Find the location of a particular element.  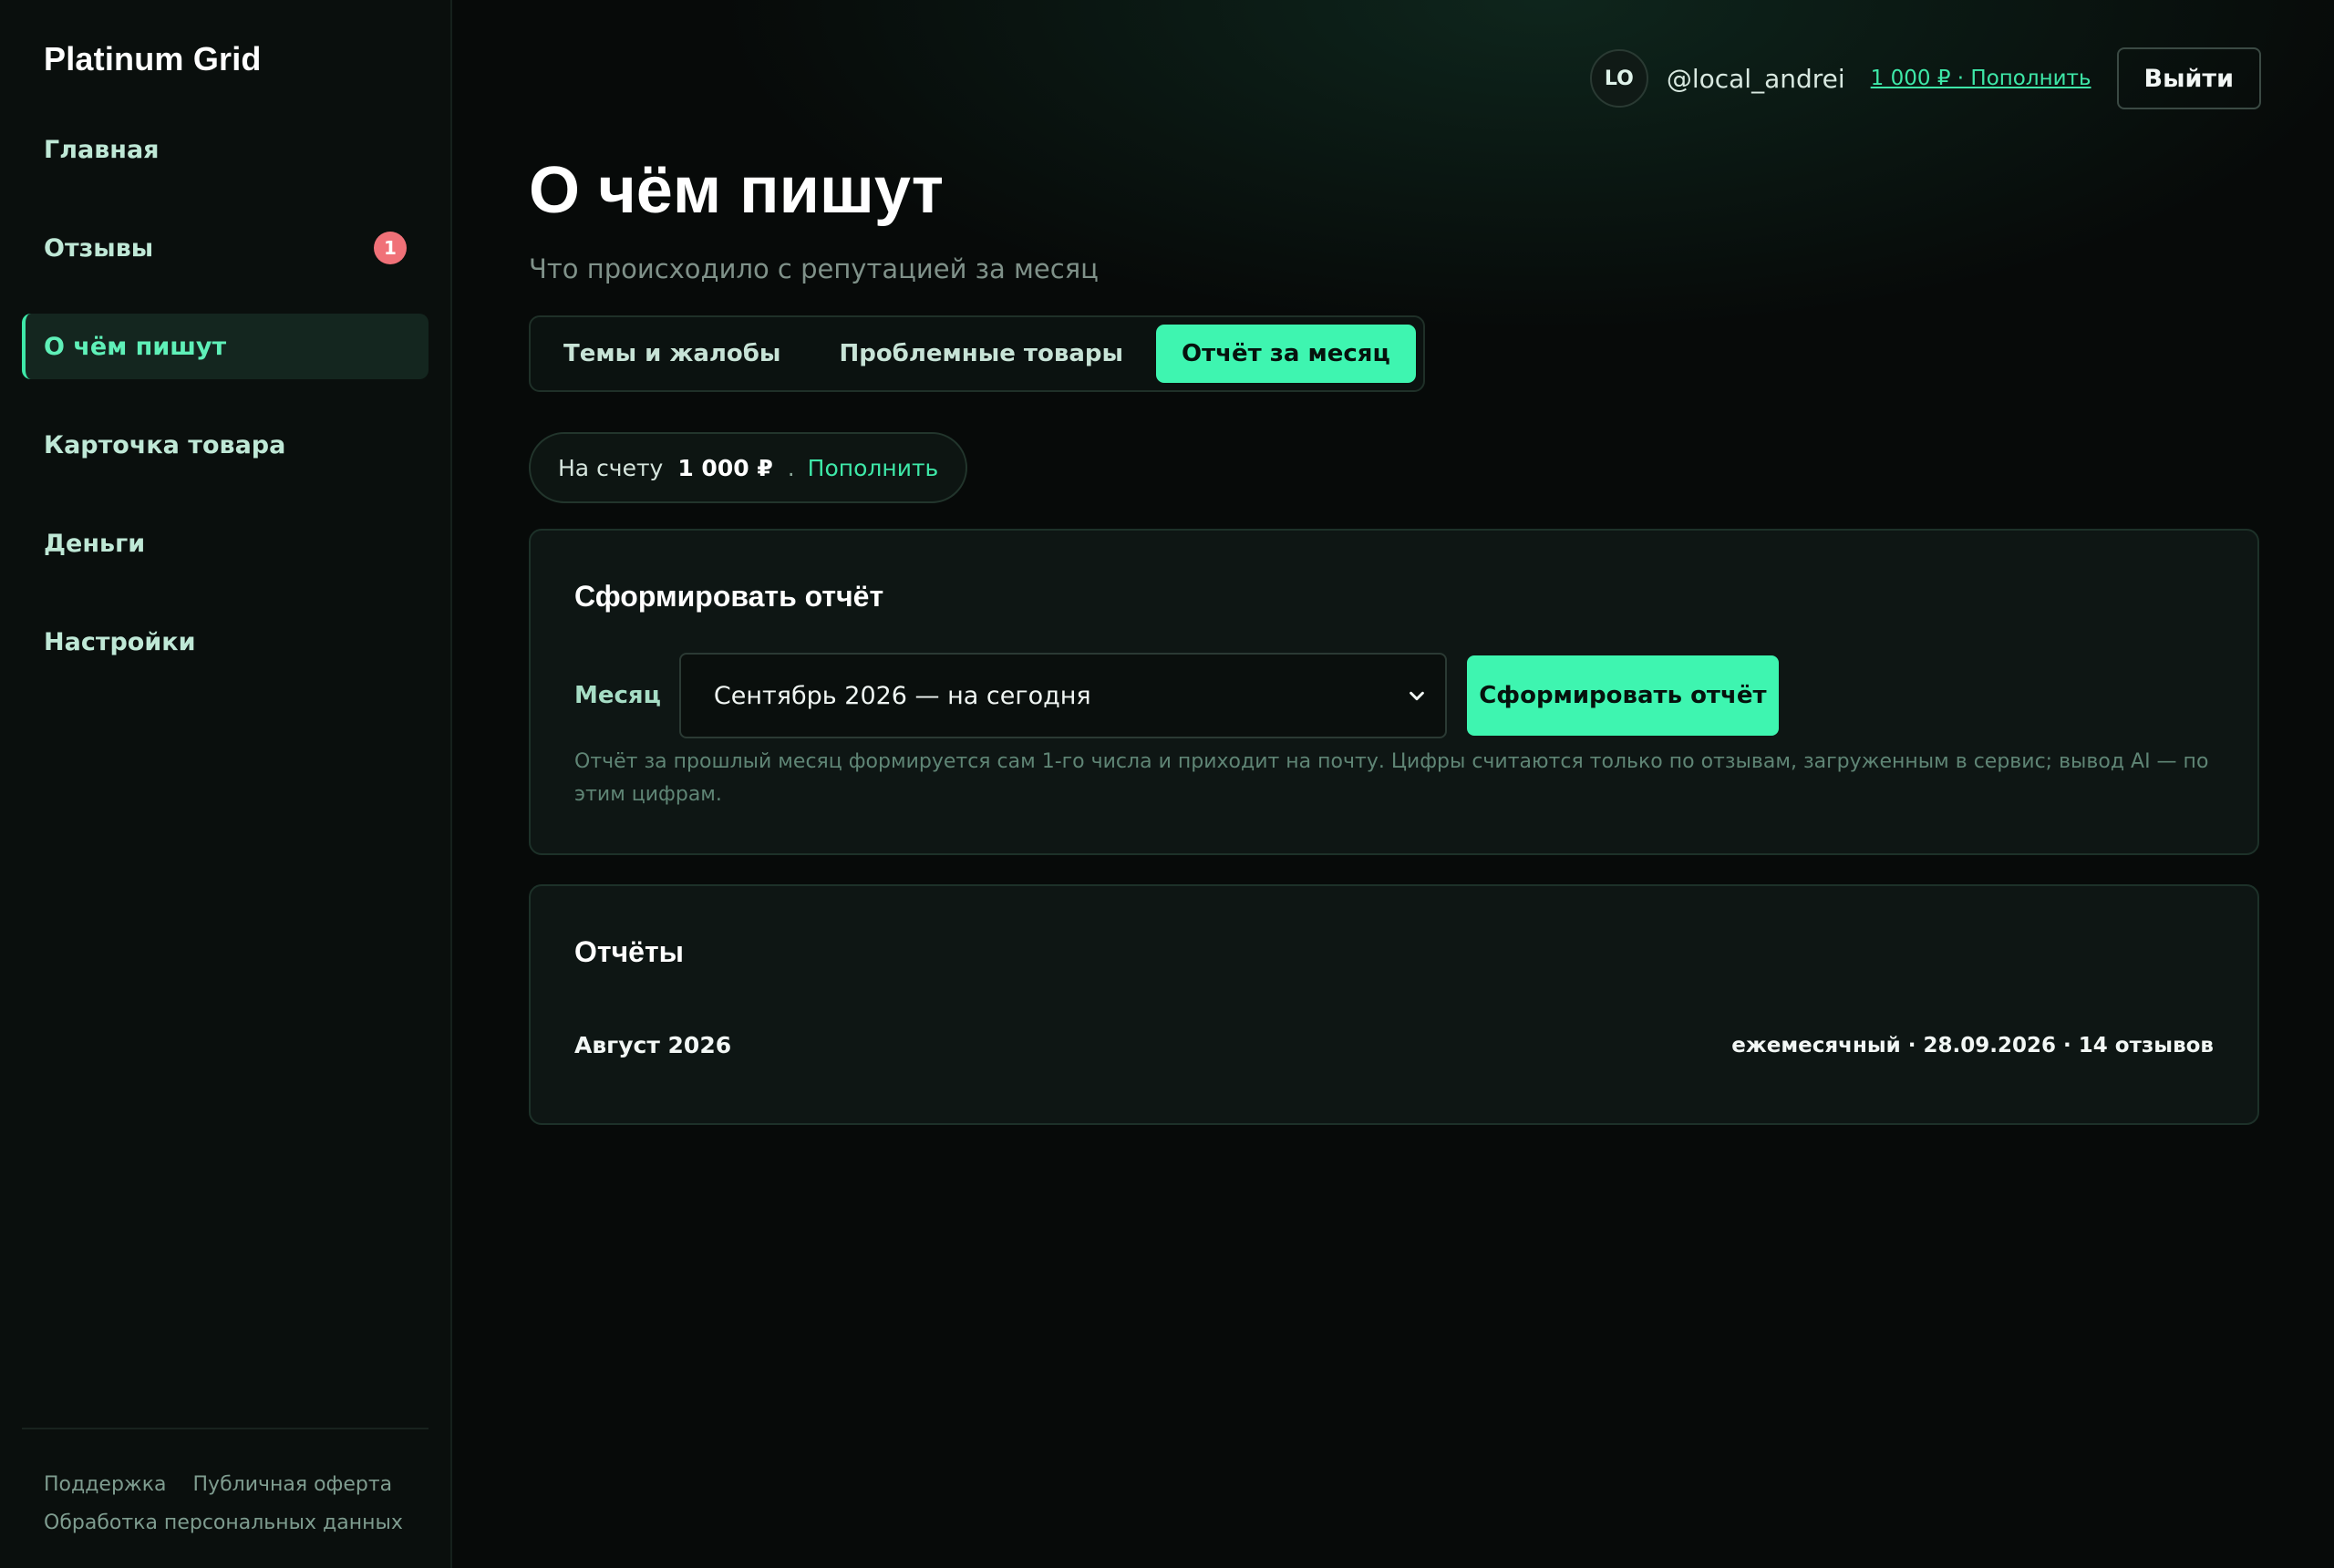

report-name: Август 2026 is located at coordinates (653, 1045).